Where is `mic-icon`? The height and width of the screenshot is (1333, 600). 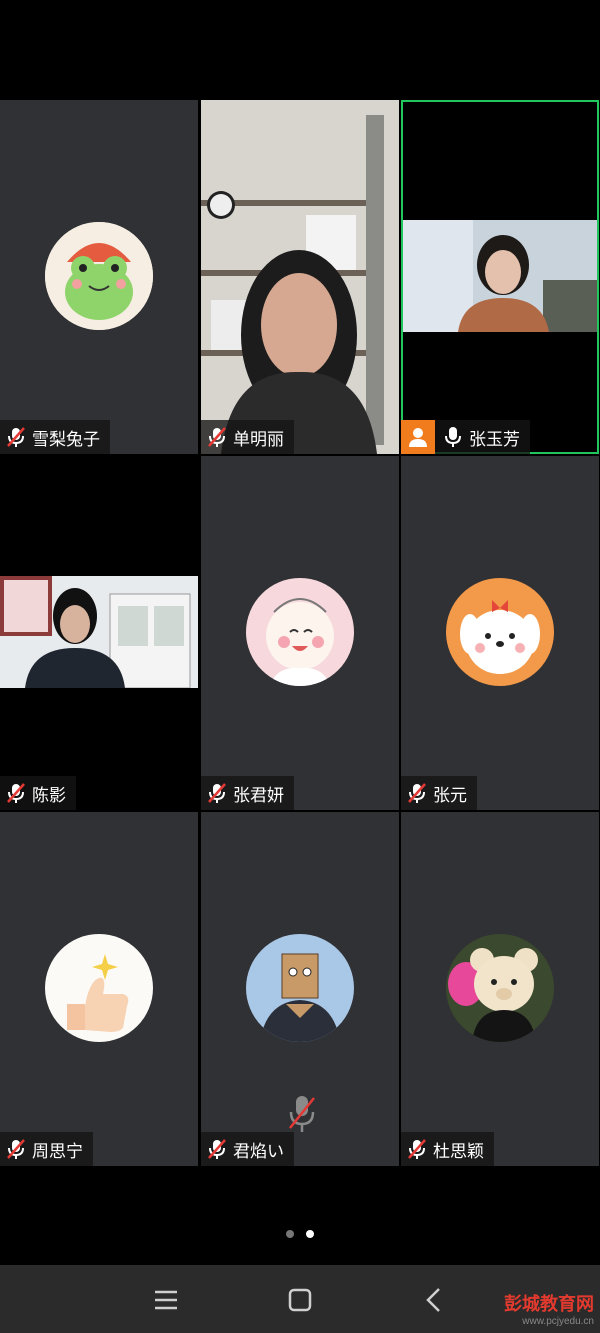
mic-icon is located at coordinates (453, 437).